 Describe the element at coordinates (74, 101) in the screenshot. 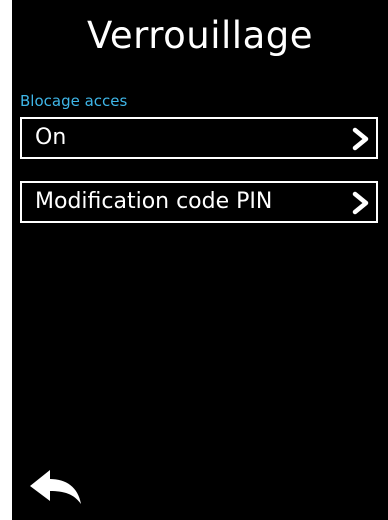

I see `section-label-blocage: Blocage acces` at that location.